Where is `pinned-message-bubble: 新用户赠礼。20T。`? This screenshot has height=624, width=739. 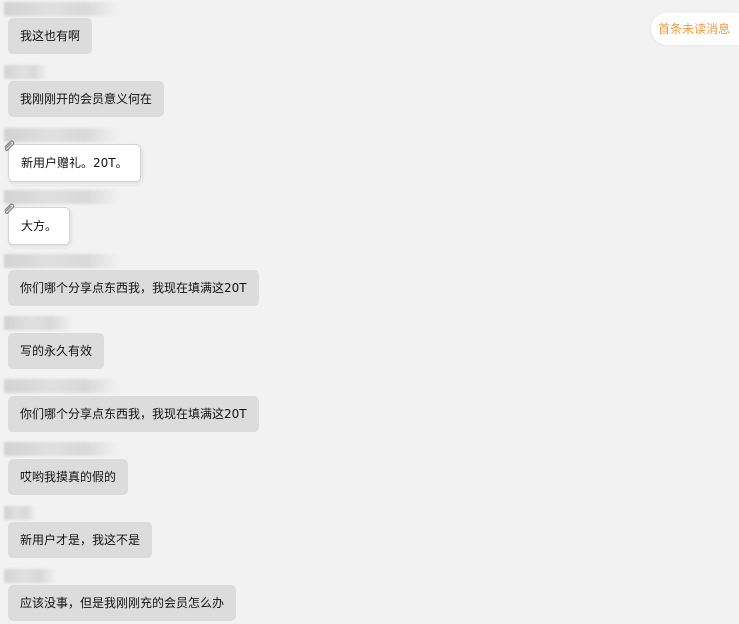 pinned-message-bubble: 新用户赠礼。20T。 is located at coordinates (74, 163).